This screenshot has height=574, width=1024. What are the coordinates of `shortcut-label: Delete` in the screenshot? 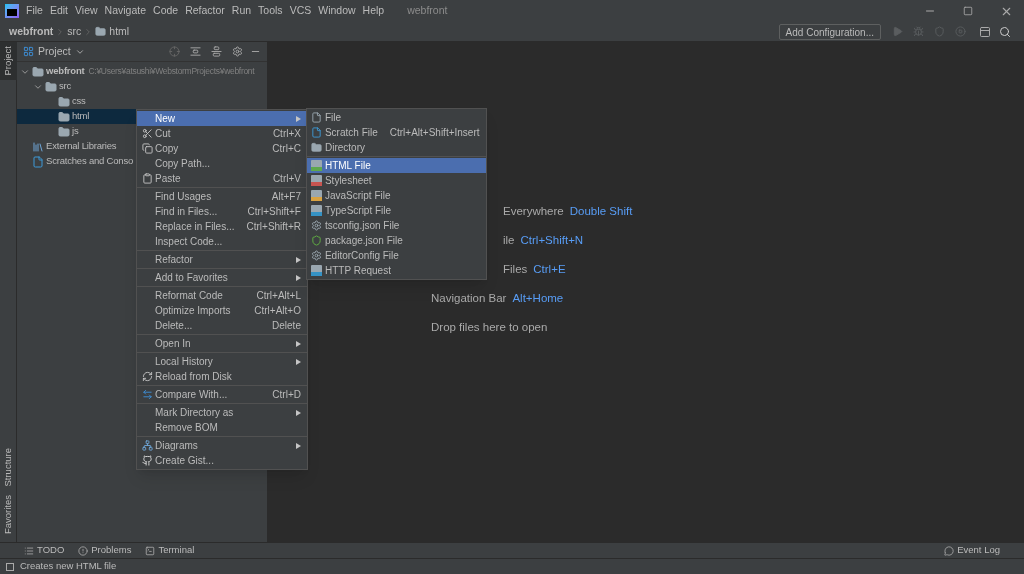 It's located at (286, 326).